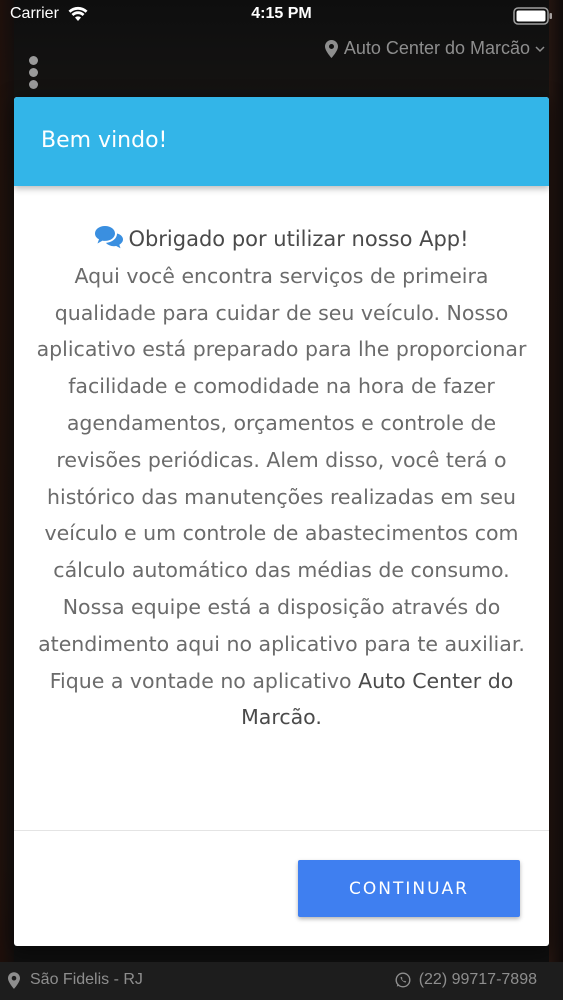 This screenshot has width=563, height=1000. I want to click on modal-footer-divider, so click(281, 830).